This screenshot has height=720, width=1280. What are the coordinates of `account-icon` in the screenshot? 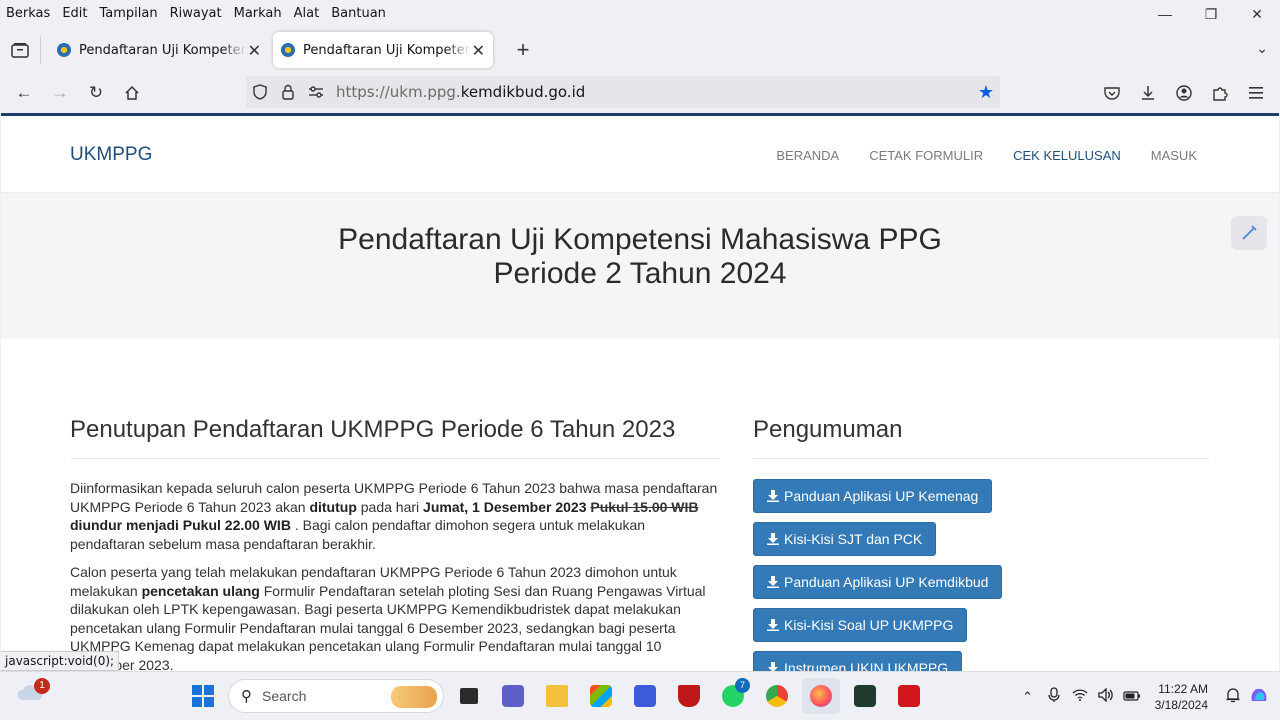 It's located at (1184, 93).